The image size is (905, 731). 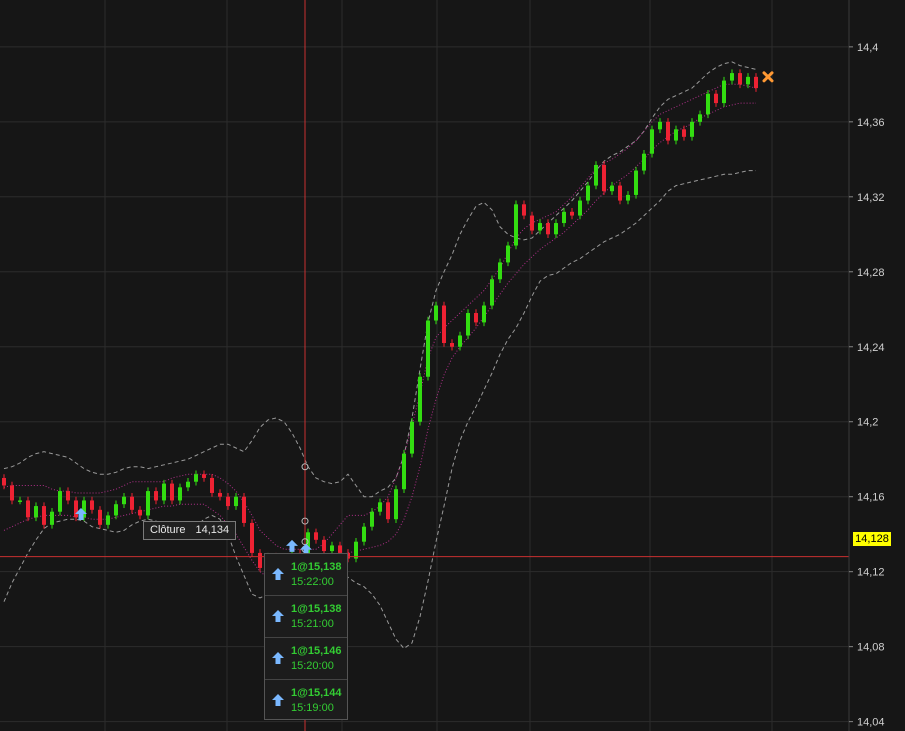 What do you see at coordinates (871, 498) in the screenshot?
I see `y-tick-label: 14,16` at bounding box center [871, 498].